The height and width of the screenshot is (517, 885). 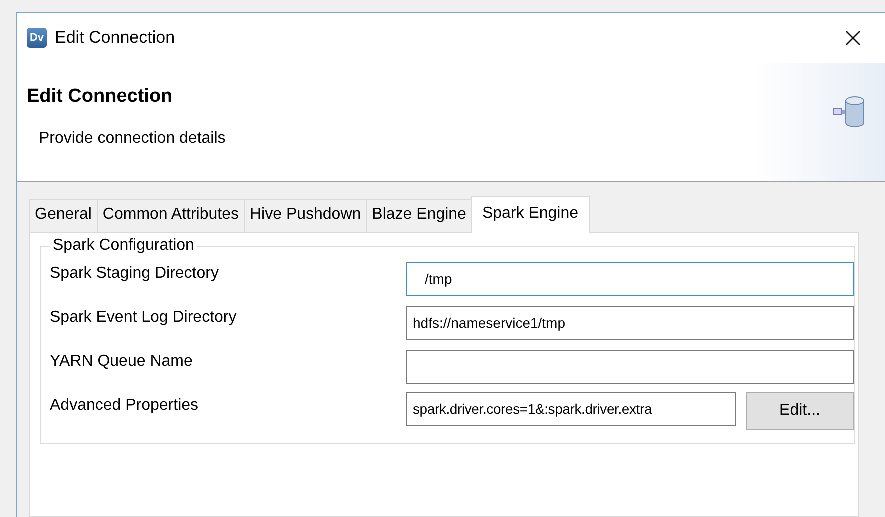 What do you see at coordinates (125, 406) in the screenshot?
I see `field-label: Advanced Properties` at bounding box center [125, 406].